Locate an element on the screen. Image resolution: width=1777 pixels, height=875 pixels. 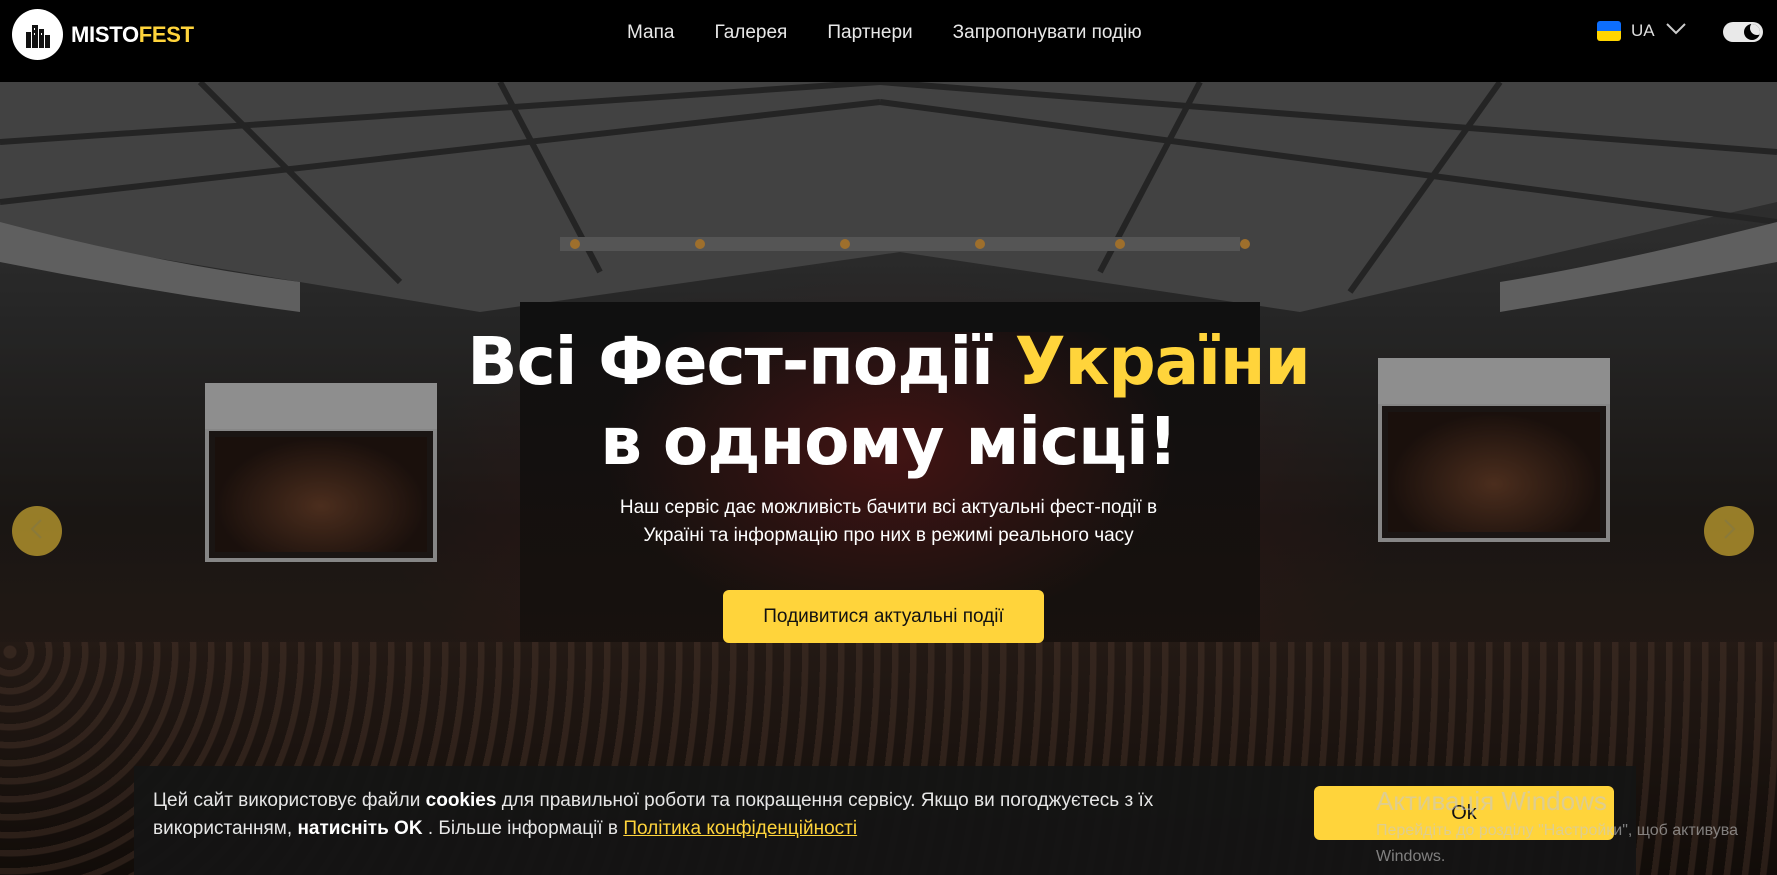
privacy-policy-link: Політика конфіденційності is located at coordinates (740, 828).